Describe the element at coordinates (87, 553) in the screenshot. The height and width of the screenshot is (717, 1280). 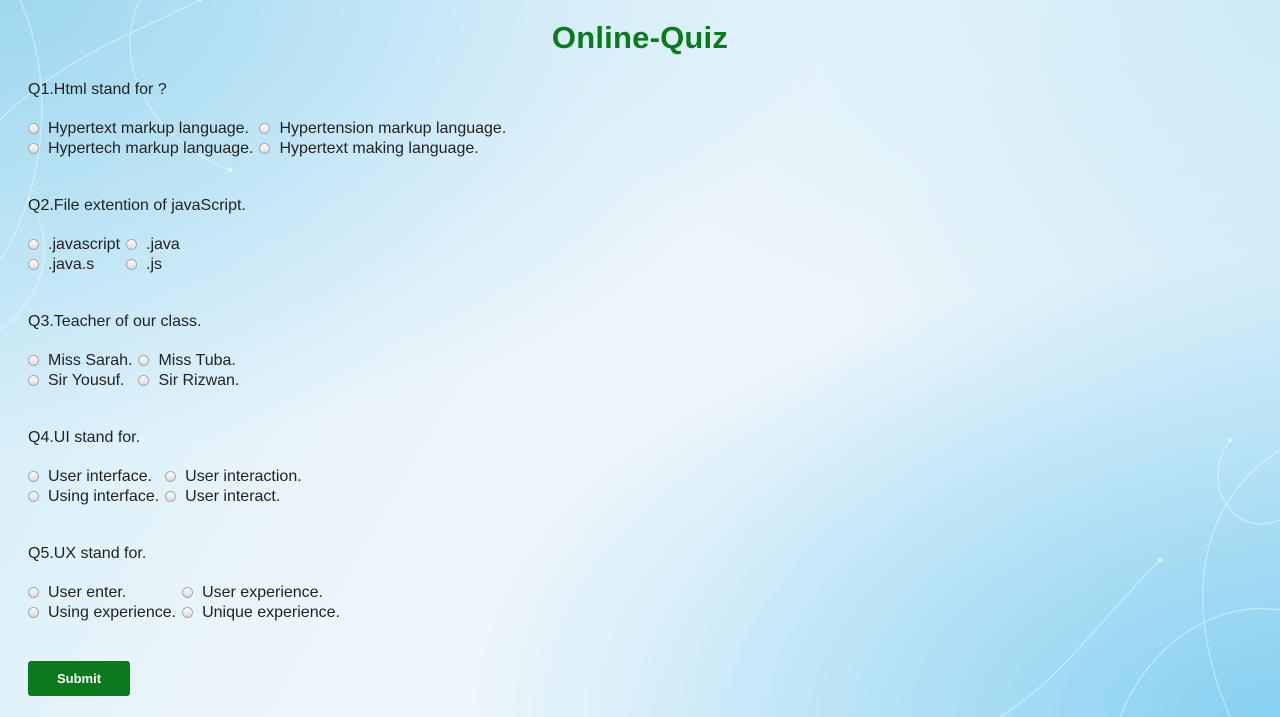
I see `question-5-text: Q5.UX stand for.` at that location.